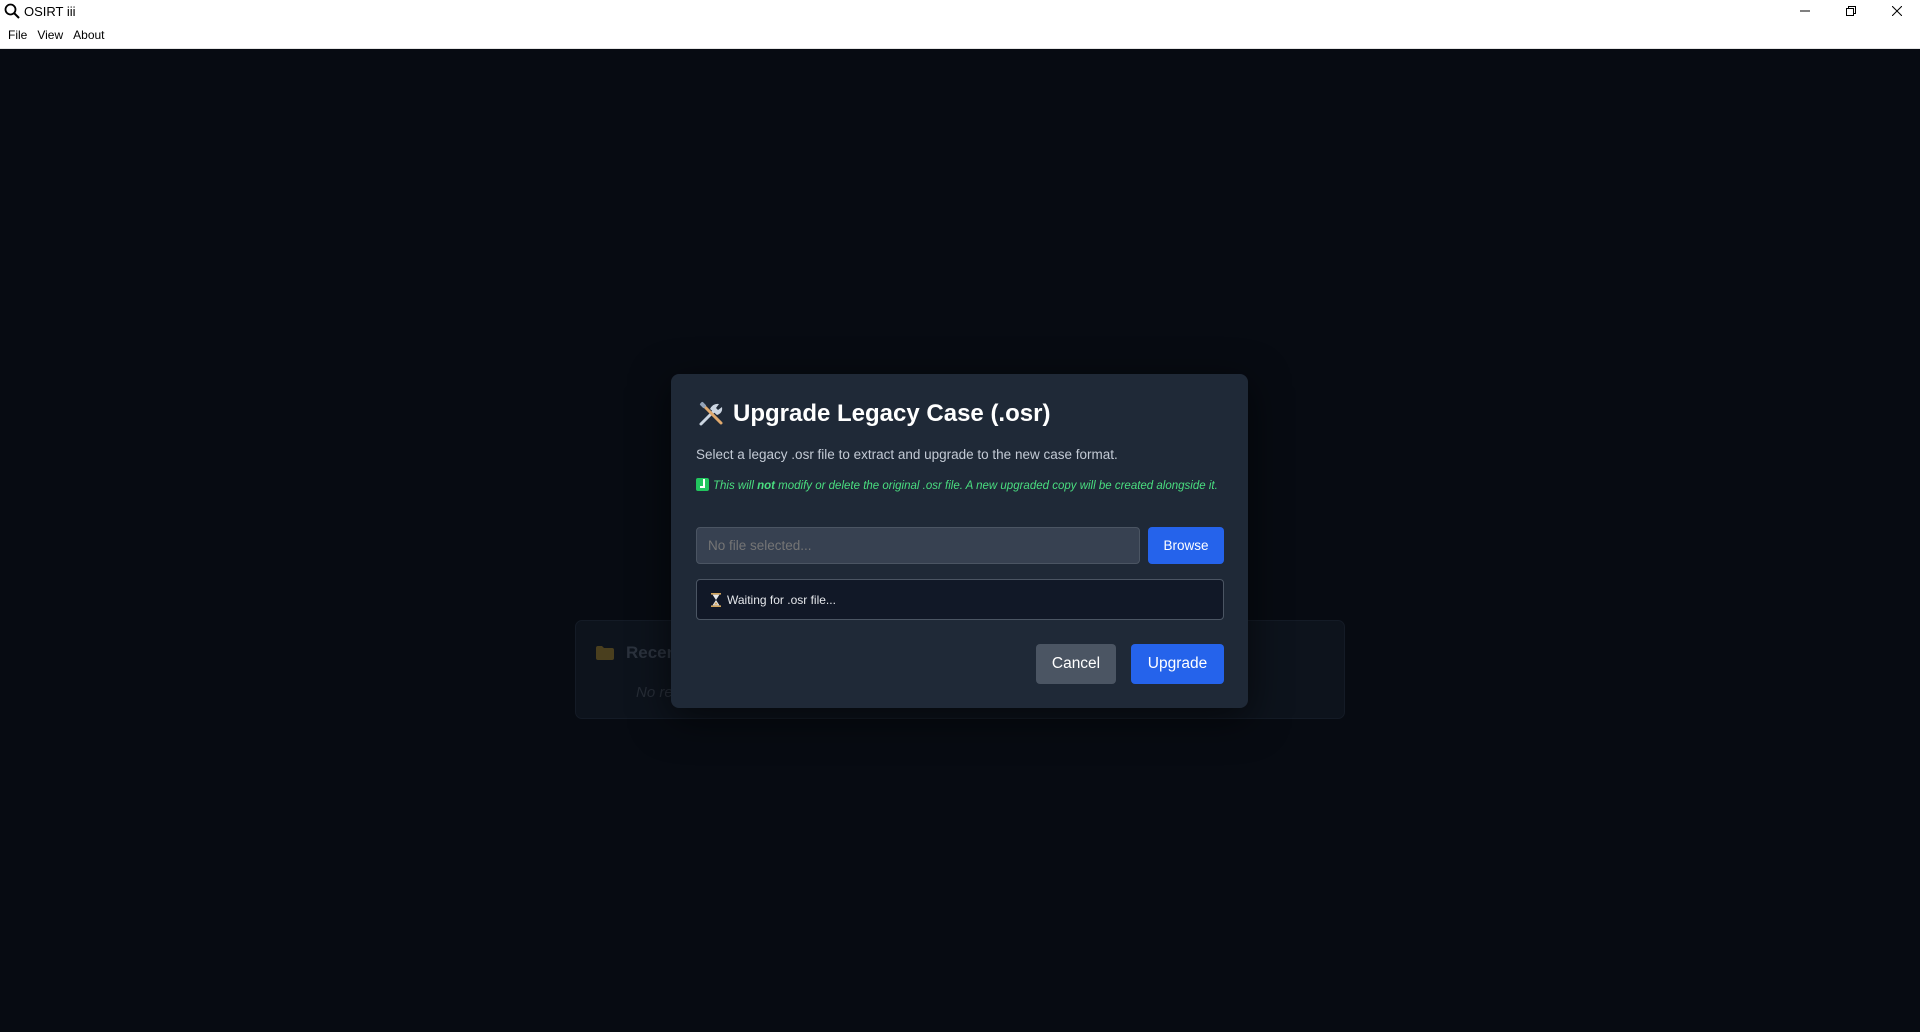 Image resolution: width=1920 pixels, height=1032 pixels. What do you see at coordinates (88, 35) in the screenshot?
I see `menu-about: About` at bounding box center [88, 35].